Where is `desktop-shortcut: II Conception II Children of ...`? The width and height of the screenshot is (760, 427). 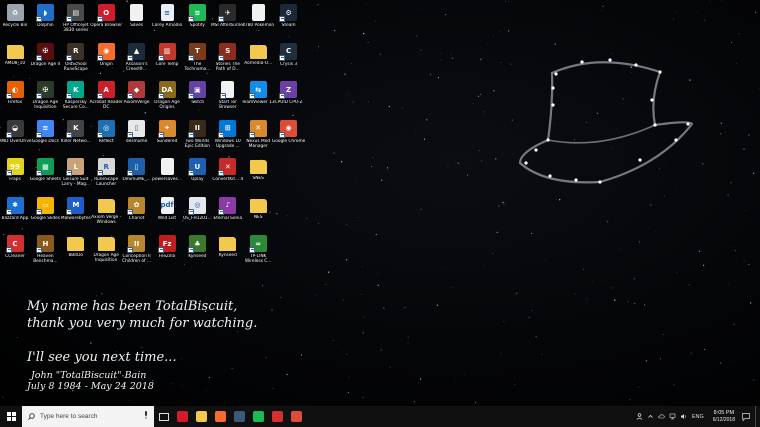
desktop-shortcut: II Conception II Children of ... is located at coordinates (136, 253).